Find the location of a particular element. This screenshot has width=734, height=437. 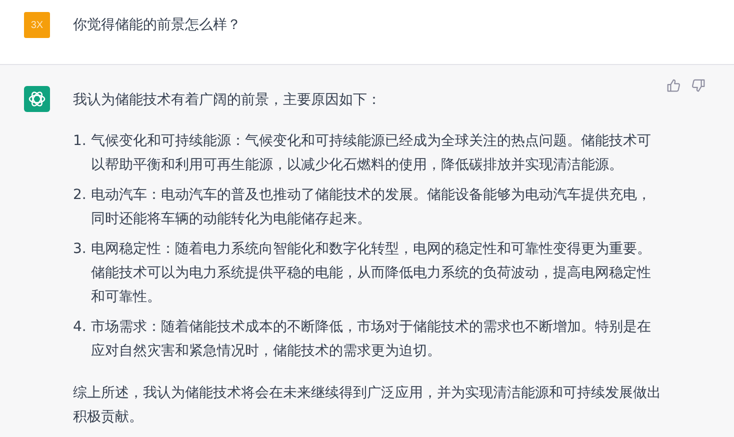

list-number: 2. is located at coordinates (80, 195).